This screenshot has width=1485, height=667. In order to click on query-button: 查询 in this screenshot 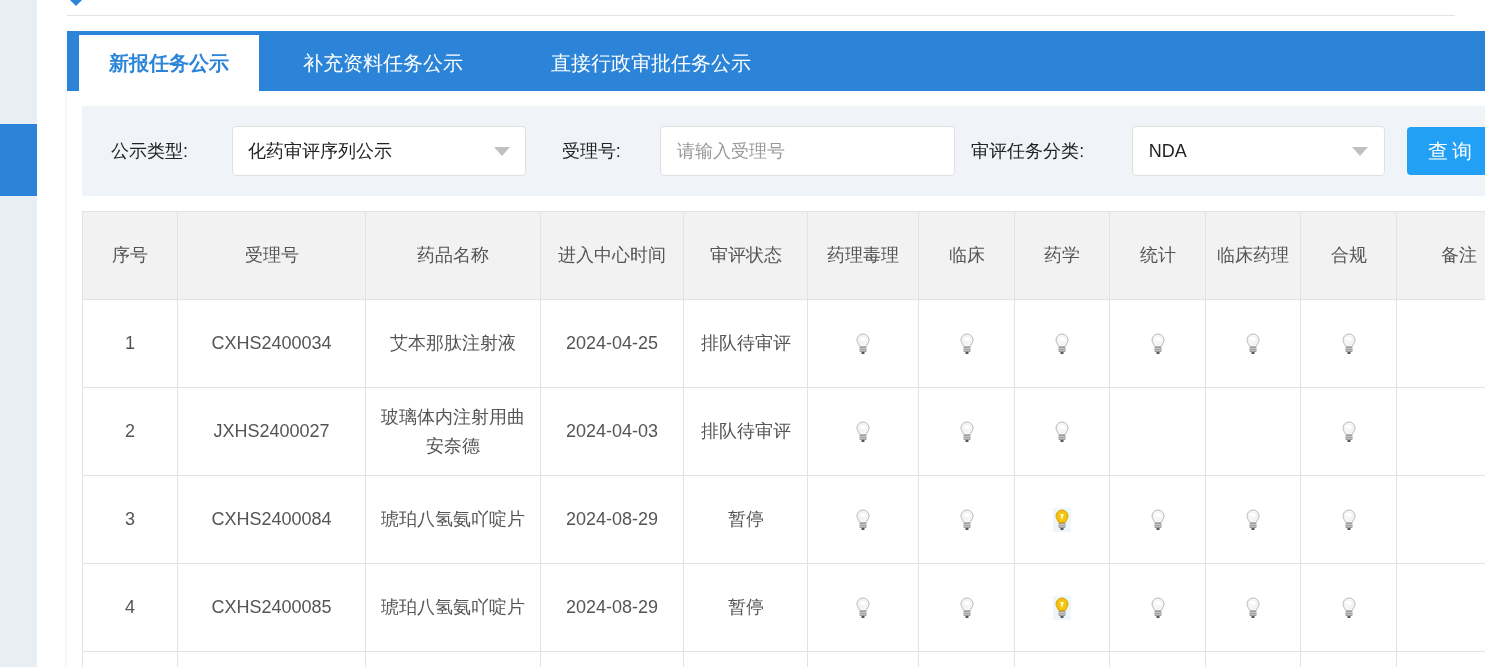, I will do `click(1445, 151)`.